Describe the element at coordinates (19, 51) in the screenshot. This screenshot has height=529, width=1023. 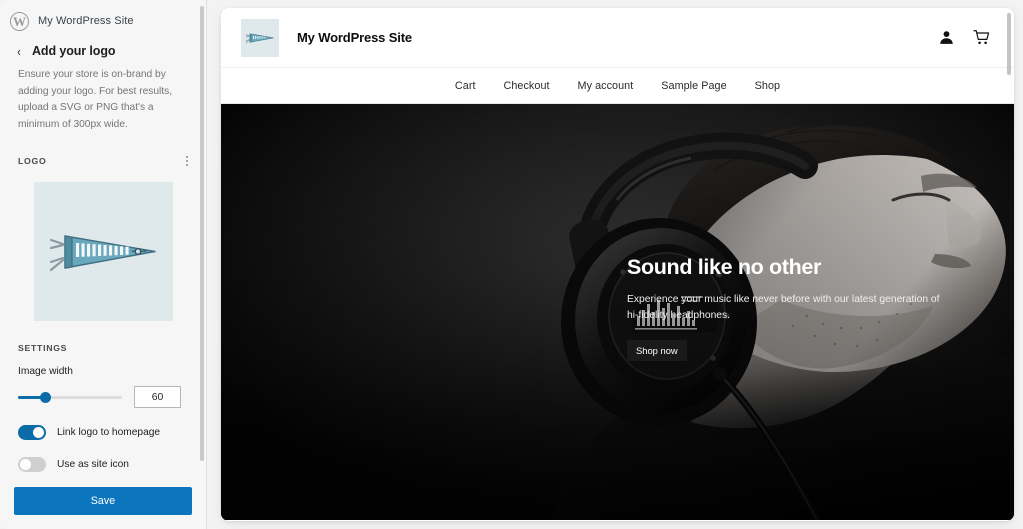
I see `chevron-left-icon: ‹` at that location.